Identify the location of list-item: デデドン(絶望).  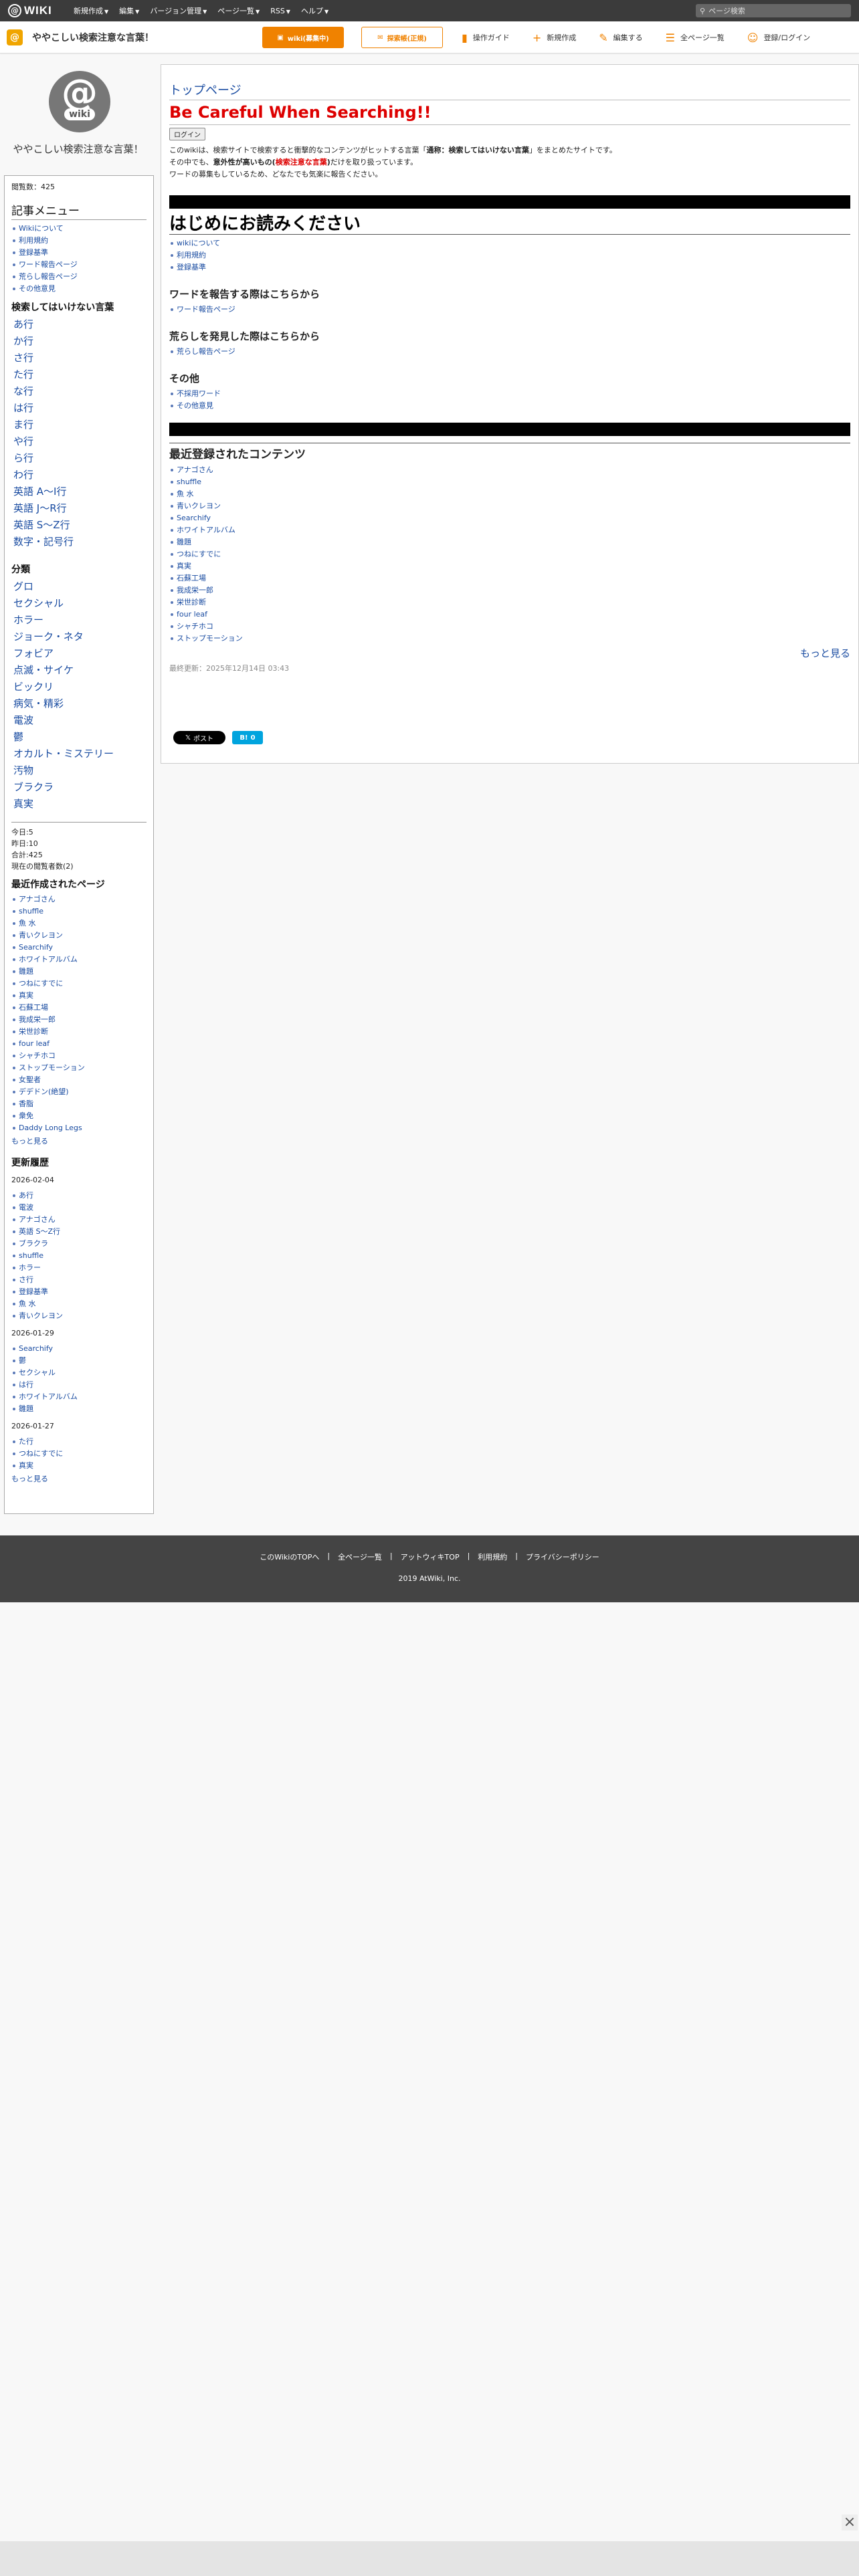
(79, 1092).